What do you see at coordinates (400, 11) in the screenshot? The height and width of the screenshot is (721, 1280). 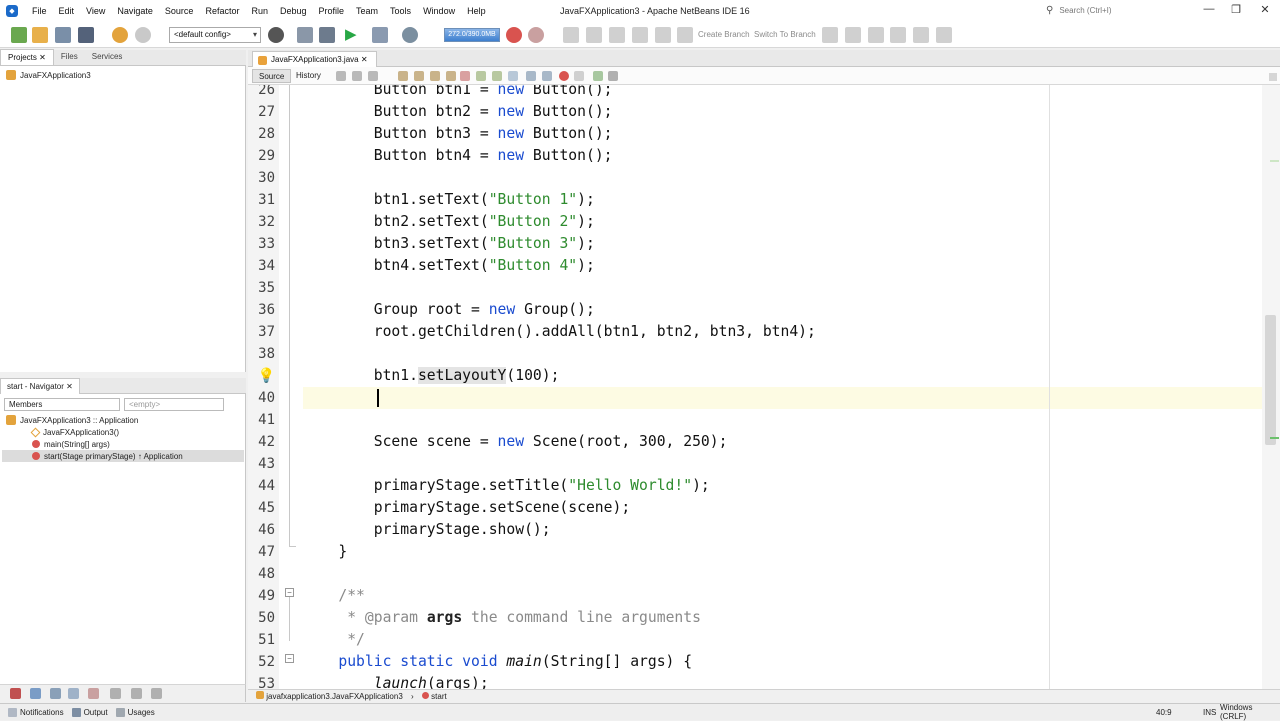 I see `menu-tools: Tools` at bounding box center [400, 11].